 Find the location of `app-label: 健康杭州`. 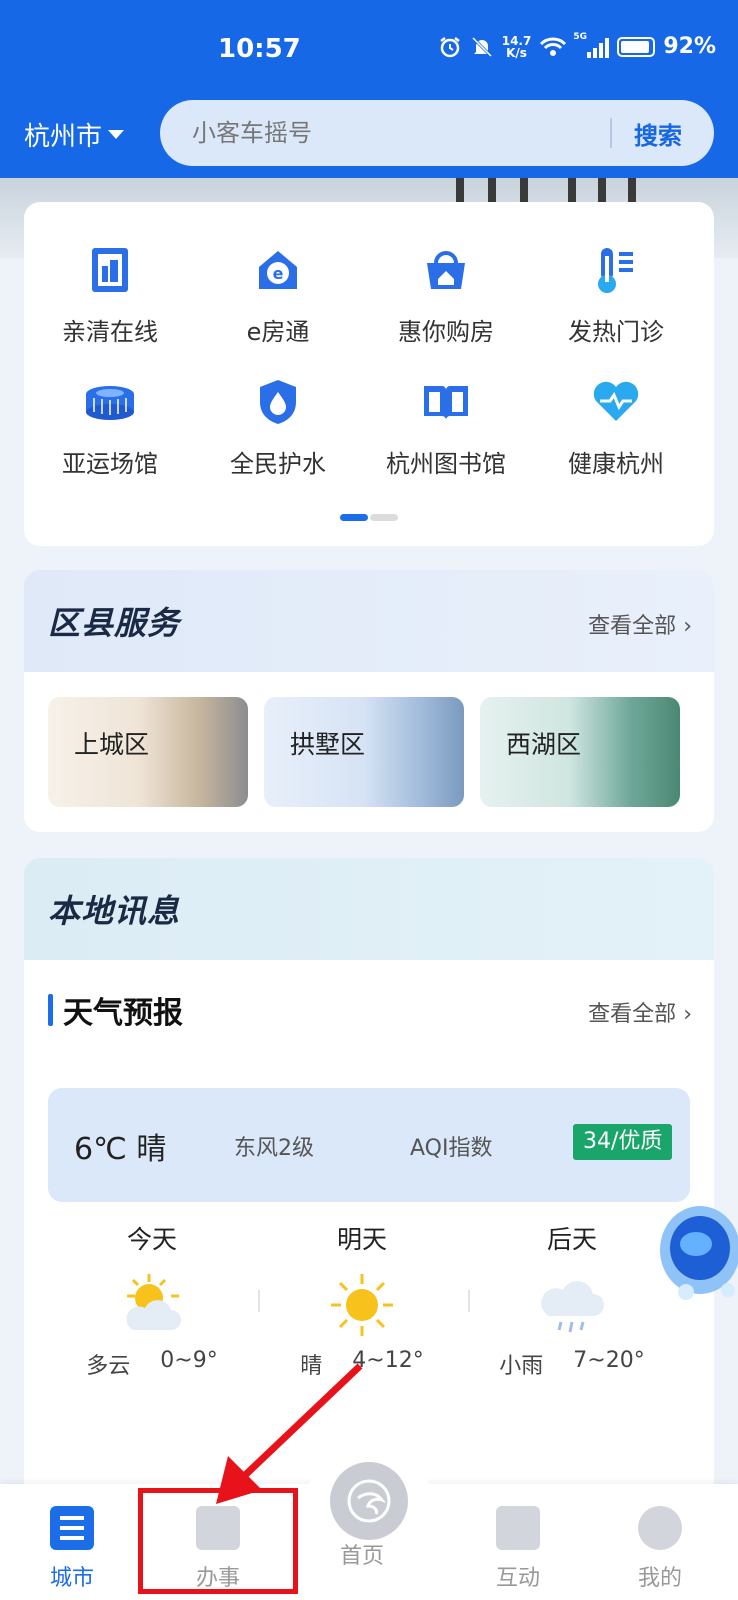

app-label: 健康杭州 is located at coordinates (616, 464).